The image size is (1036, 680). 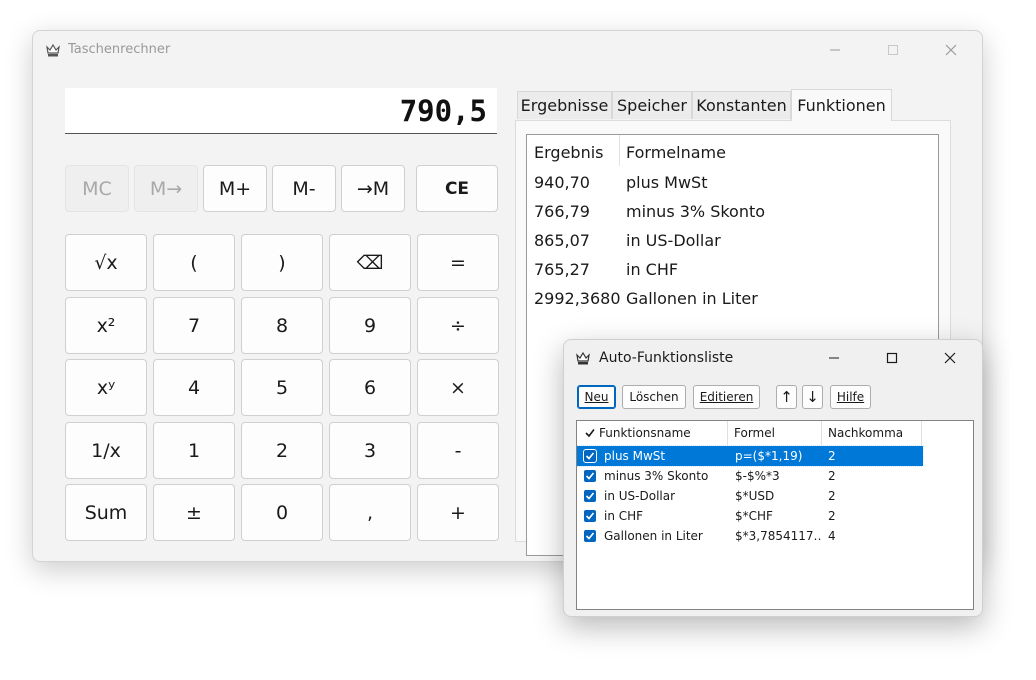 What do you see at coordinates (458, 450) in the screenshot?
I see `minus-button: -` at bounding box center [458, 450].